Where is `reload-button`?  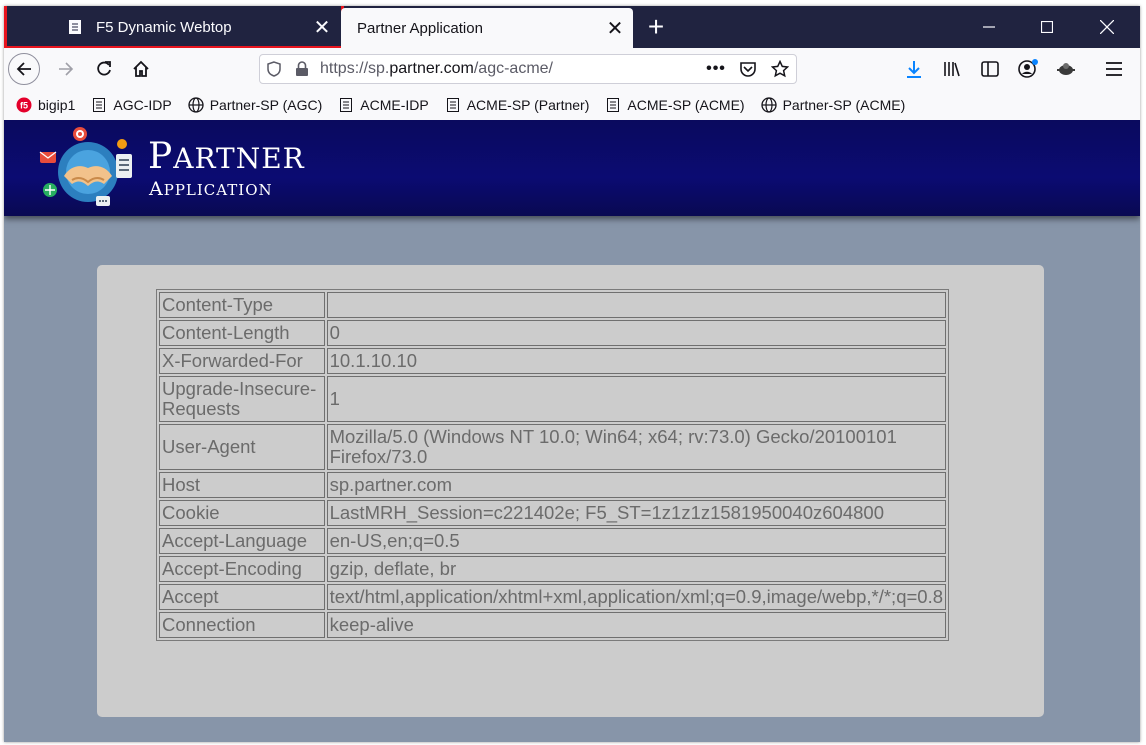 reload-button is located at coordinates (104, 69).